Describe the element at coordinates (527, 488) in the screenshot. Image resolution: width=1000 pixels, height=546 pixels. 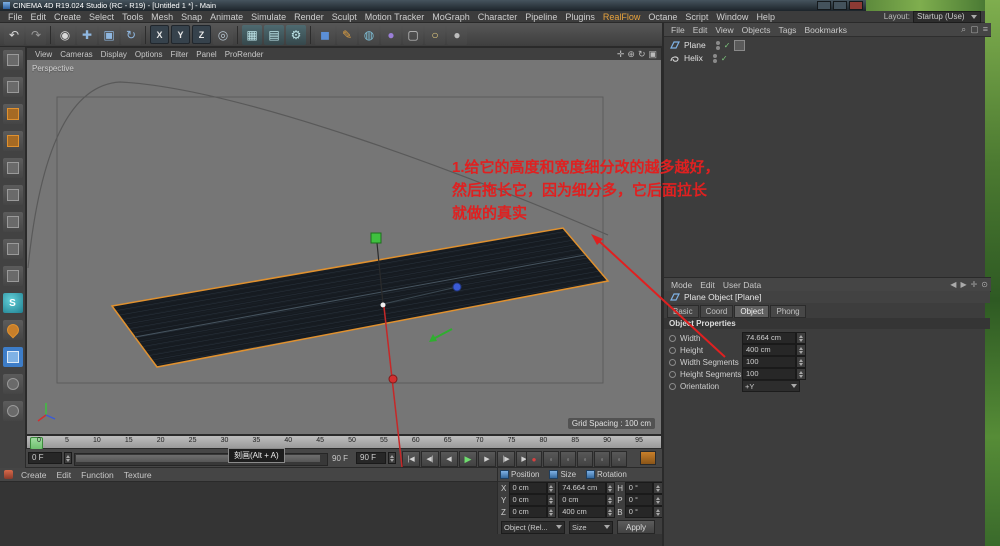
I see `position-x-field: 0 cm` at that location.